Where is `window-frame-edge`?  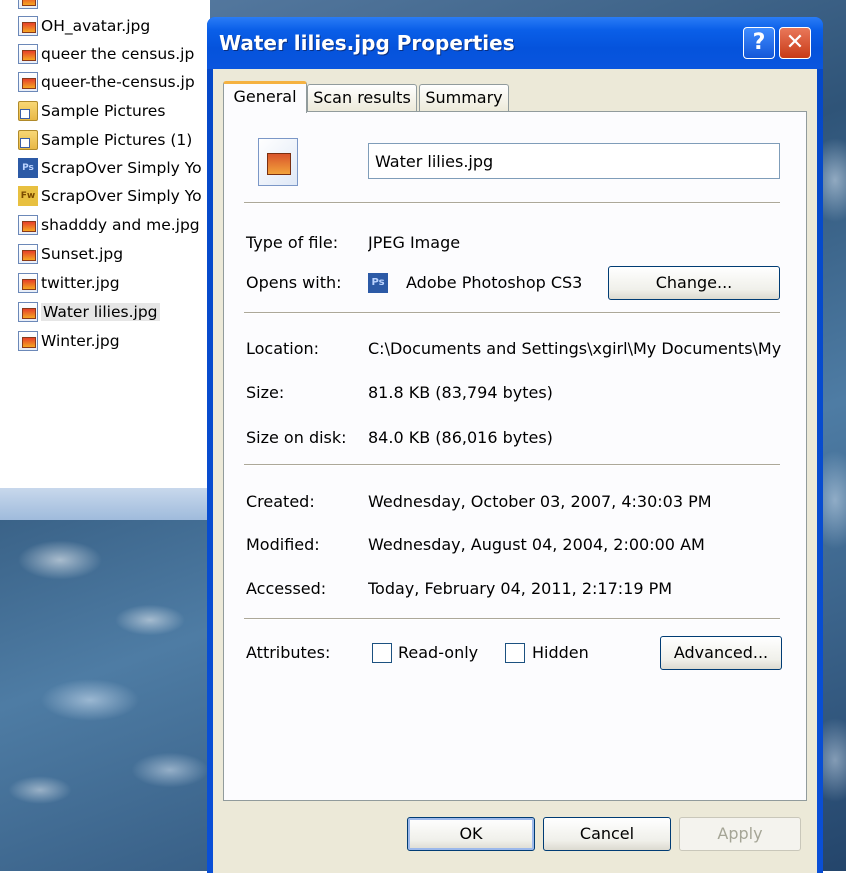 window-frame-edge is located at coordinates (105, 504).